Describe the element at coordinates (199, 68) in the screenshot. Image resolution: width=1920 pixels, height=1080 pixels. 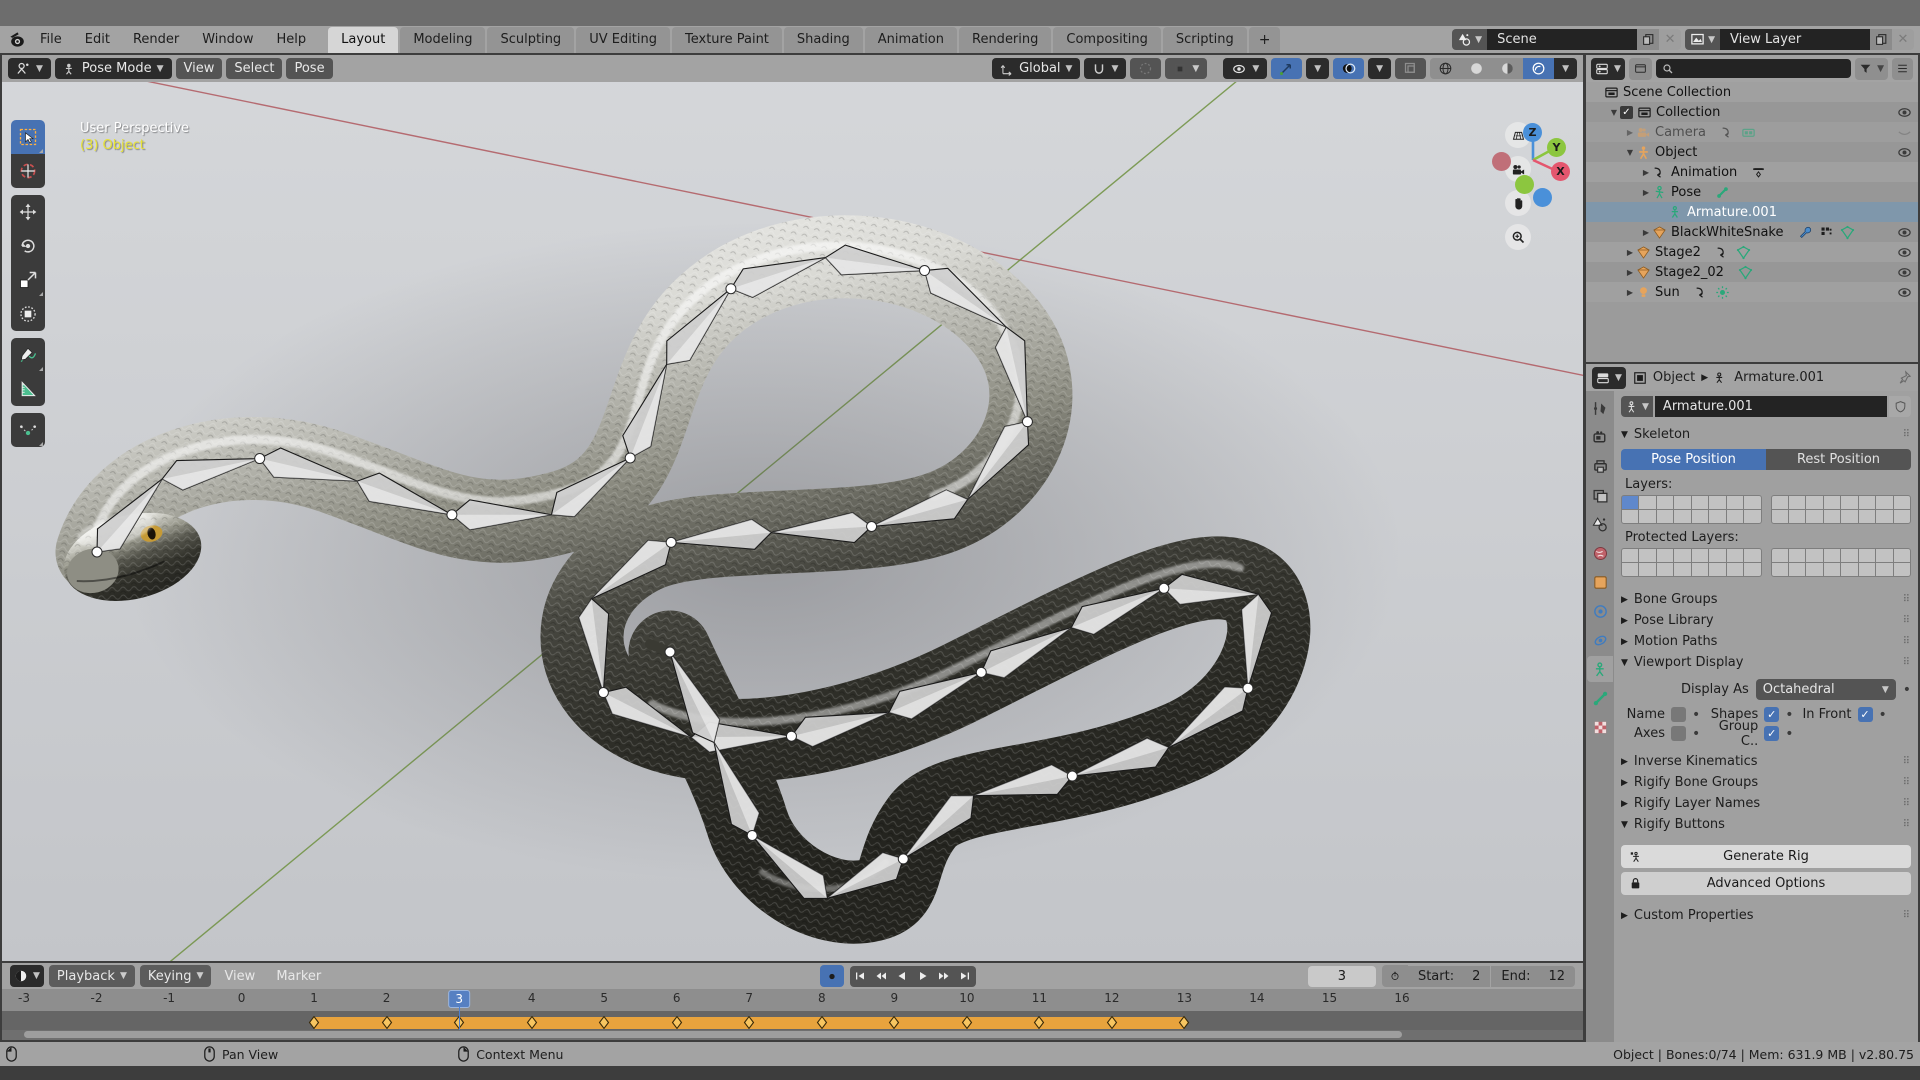
I see `viewport-menu-view: View` at that location.